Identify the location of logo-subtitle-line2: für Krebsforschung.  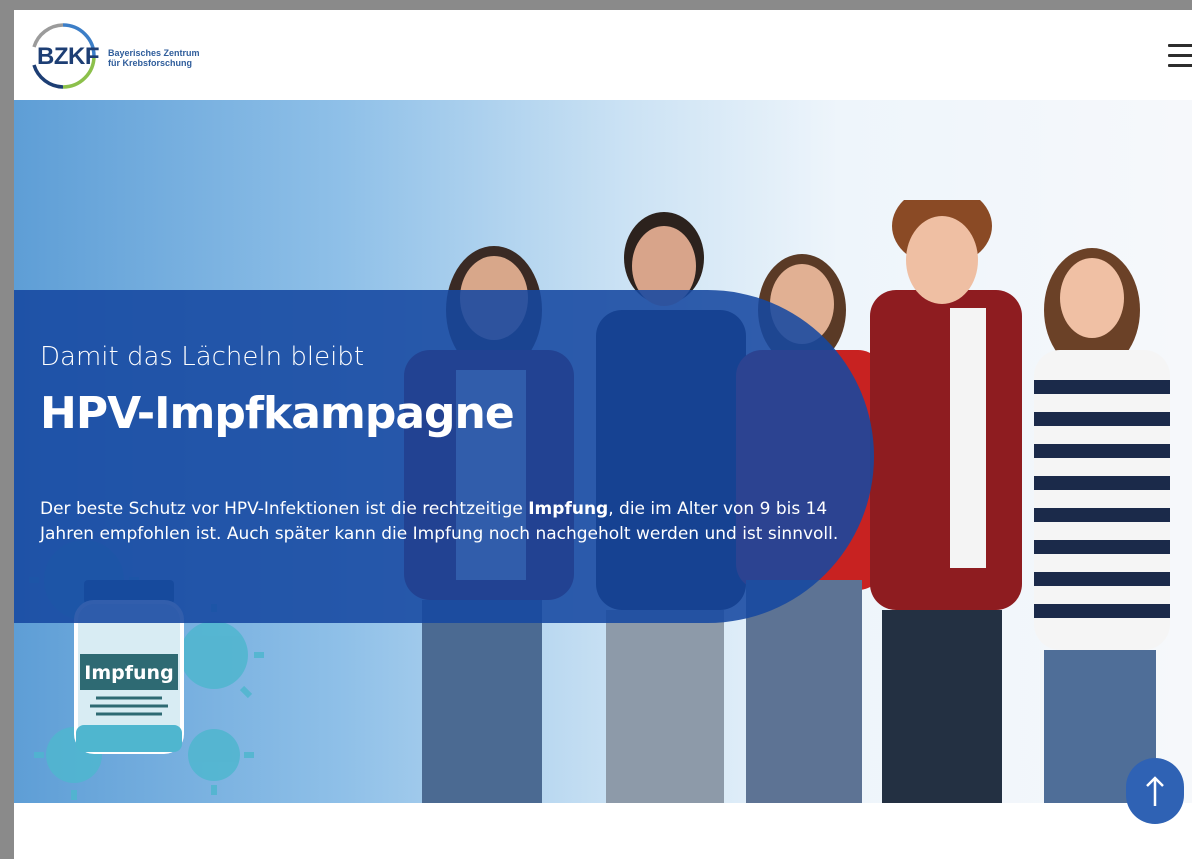
(150, 63).